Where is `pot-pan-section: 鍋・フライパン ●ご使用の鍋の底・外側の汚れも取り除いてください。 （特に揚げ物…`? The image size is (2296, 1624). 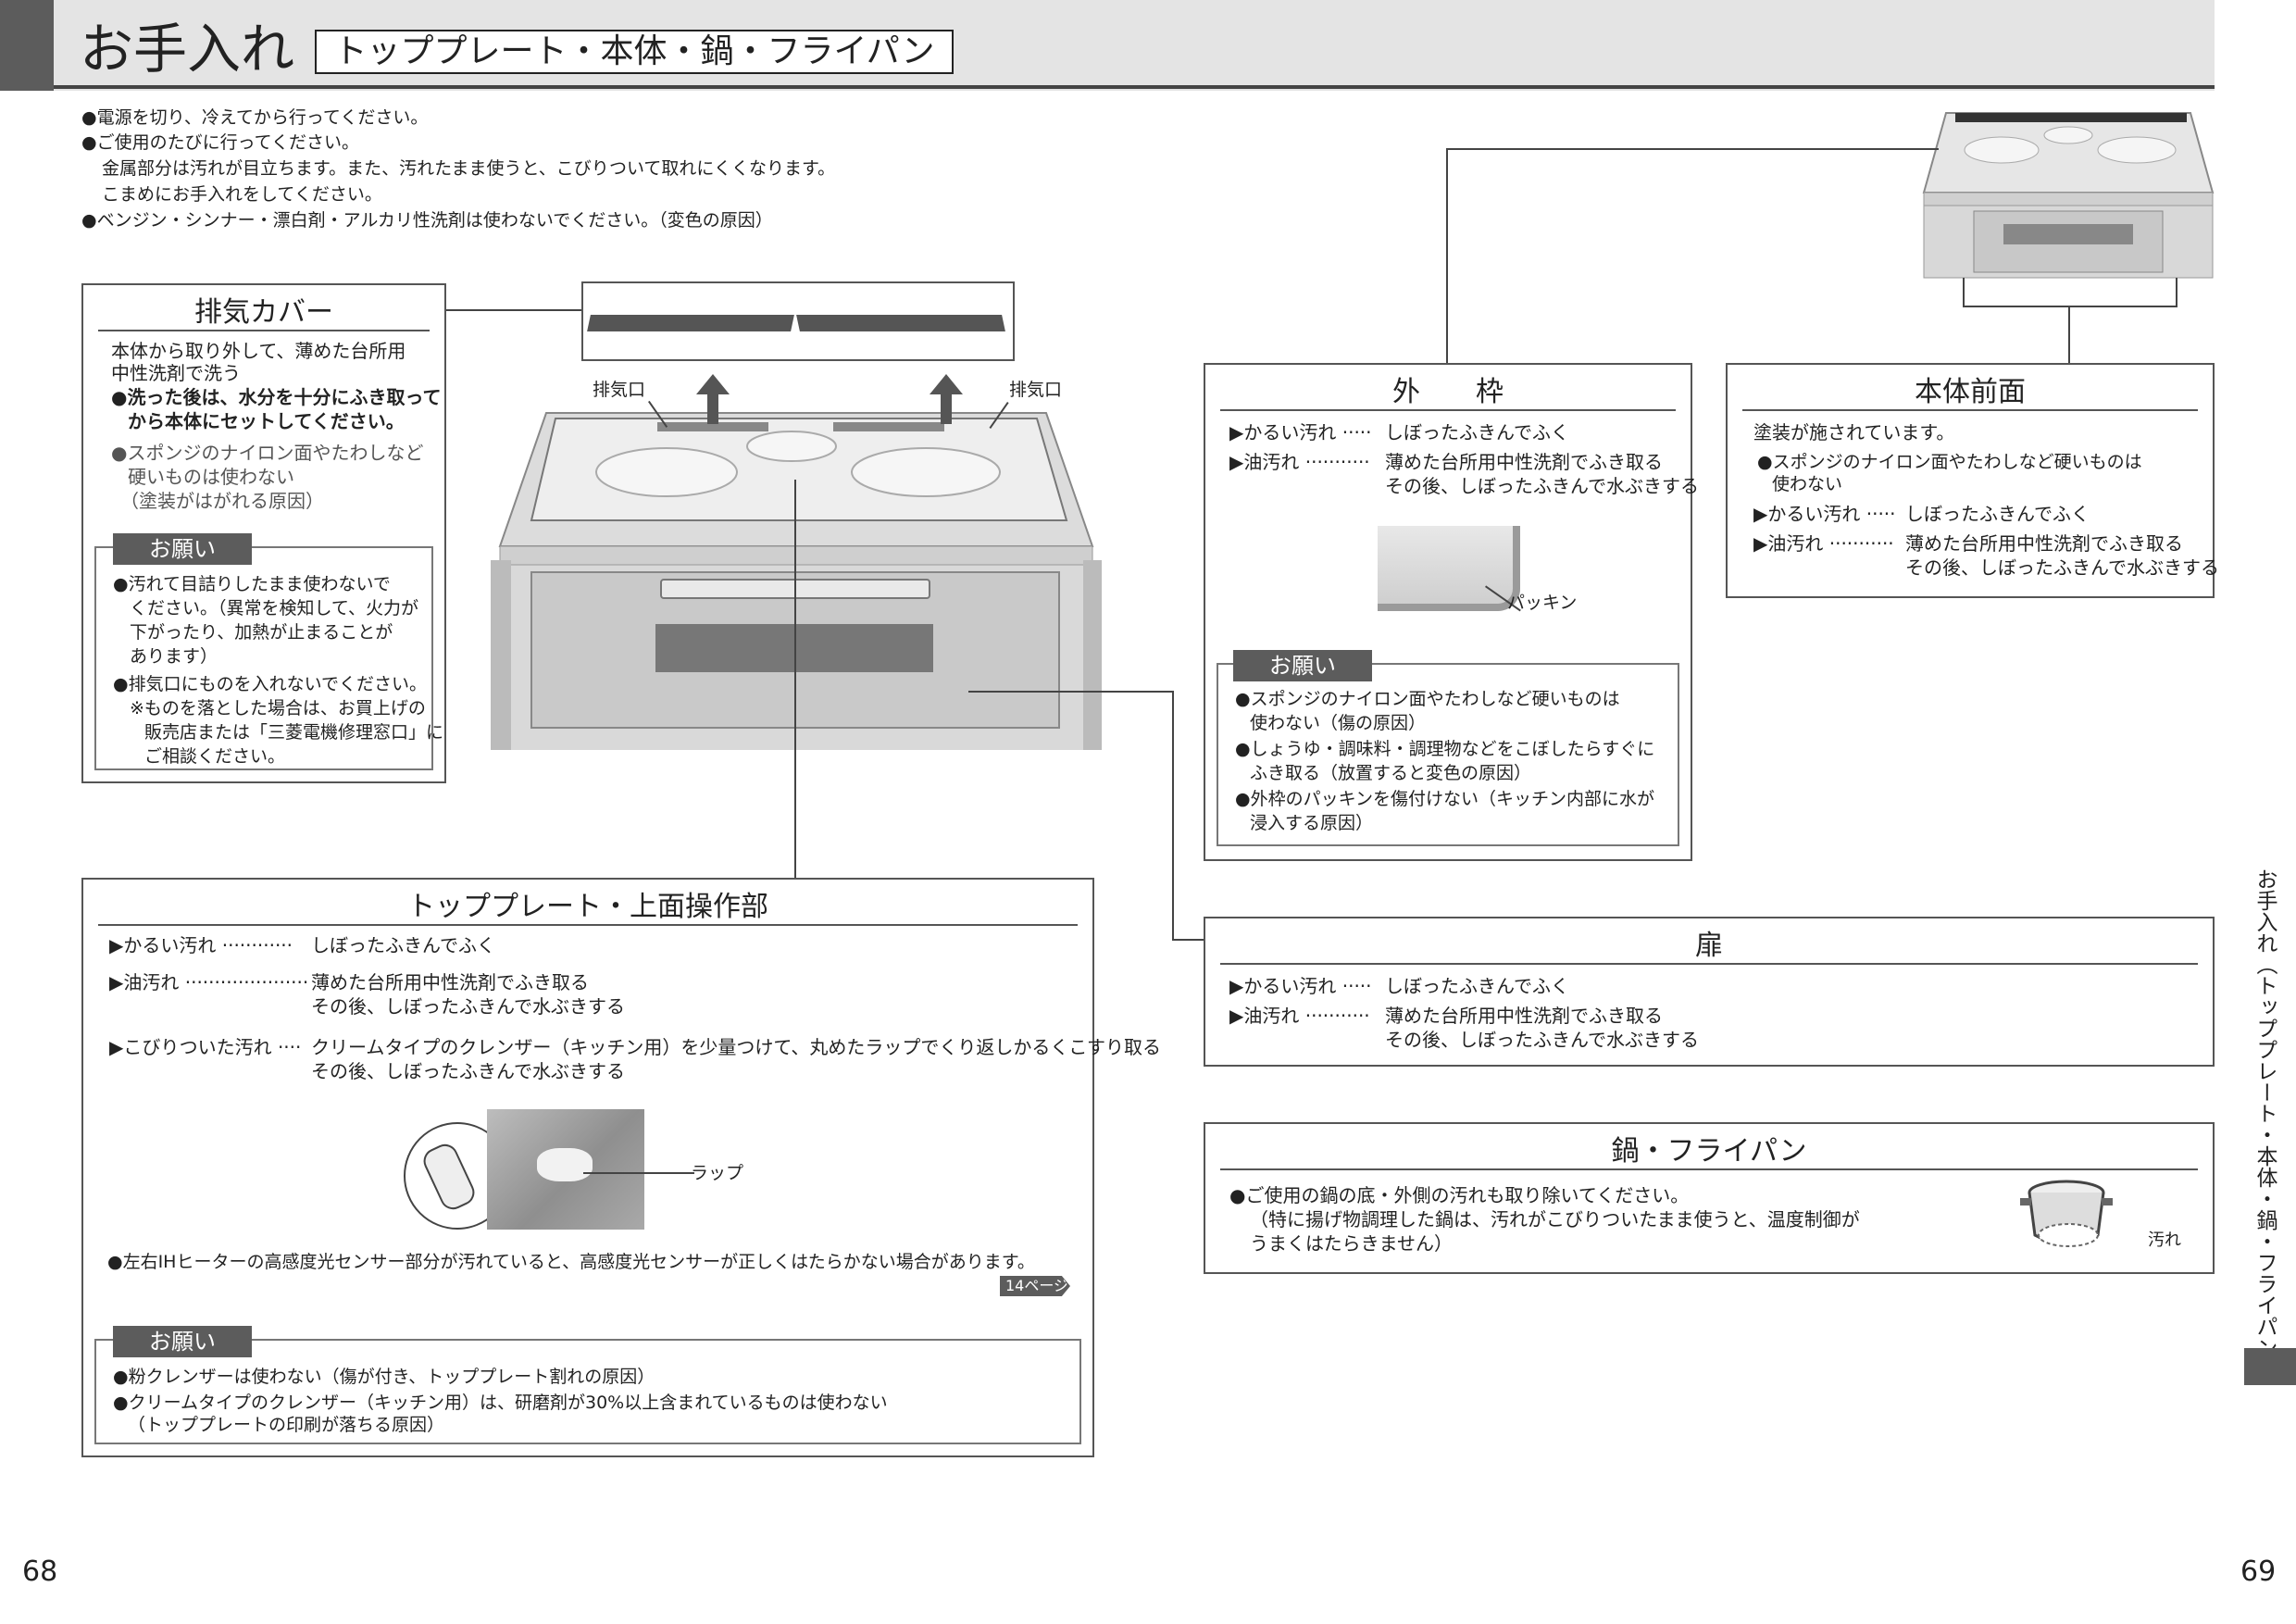 pot-pan-section: 鍋・フライパン ●ご使用の鍋の底・外側の汚れも取り除いてください。 （特に揚げ物… is located at coordinates (1709, 1198).